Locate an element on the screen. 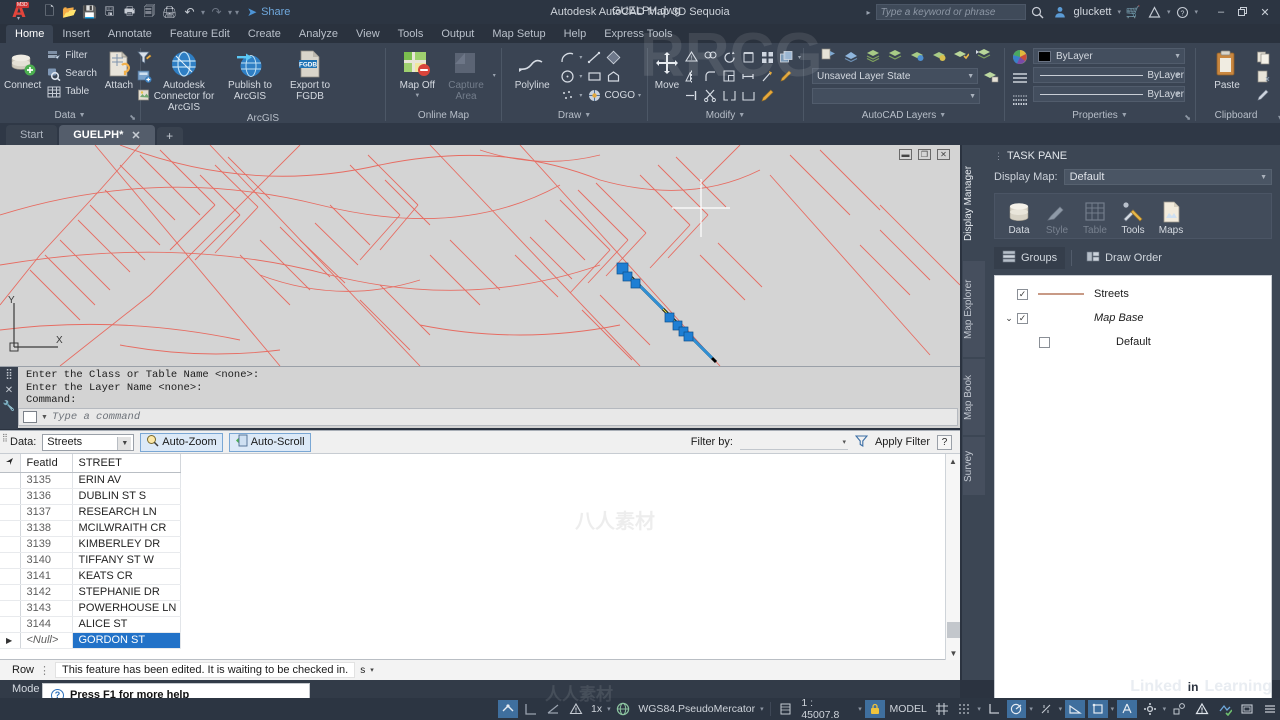 The width and height of the screenshot is (1280, 720). annotation-scale-caret-icon: ▾ is located at coordinates (609, 709).